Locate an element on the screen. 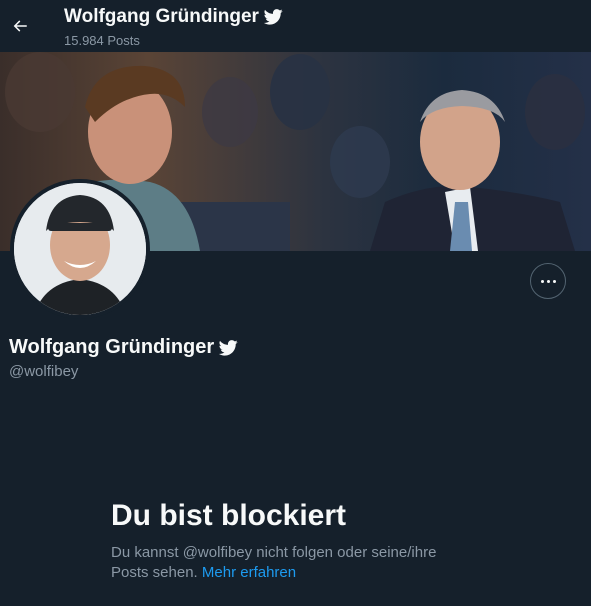 The image size is (591, 606). learn-more-link: Mehr erfahren is located at coordinates (249, 572).